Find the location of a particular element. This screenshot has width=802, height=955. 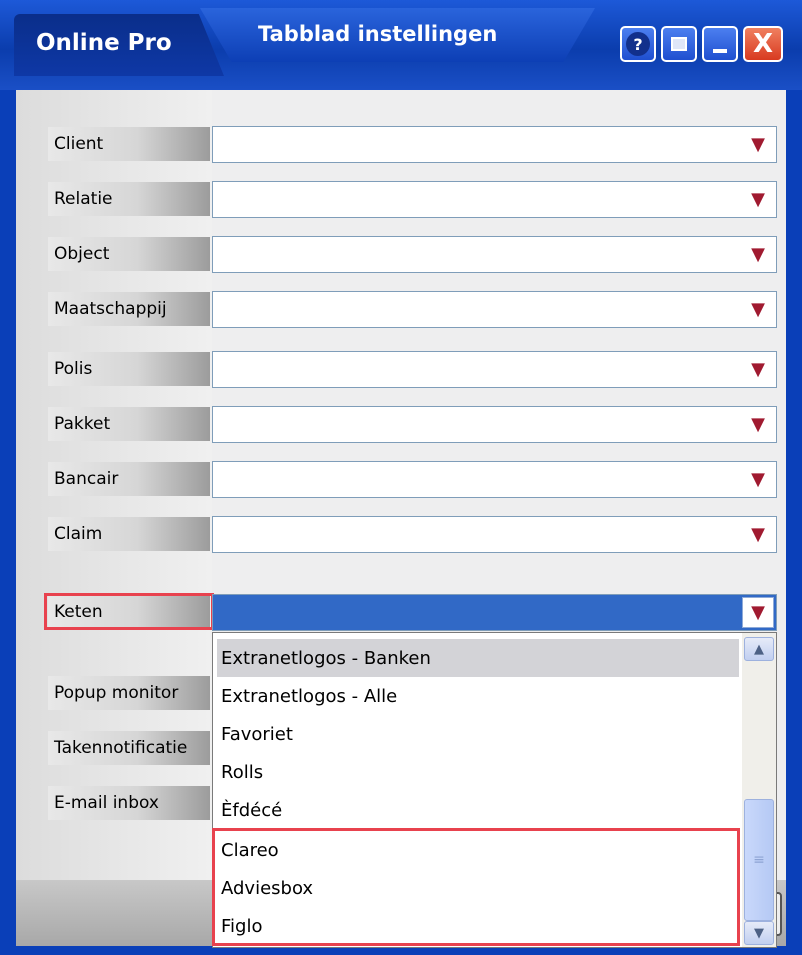

close-button: X is located at coordinates (763, 44).